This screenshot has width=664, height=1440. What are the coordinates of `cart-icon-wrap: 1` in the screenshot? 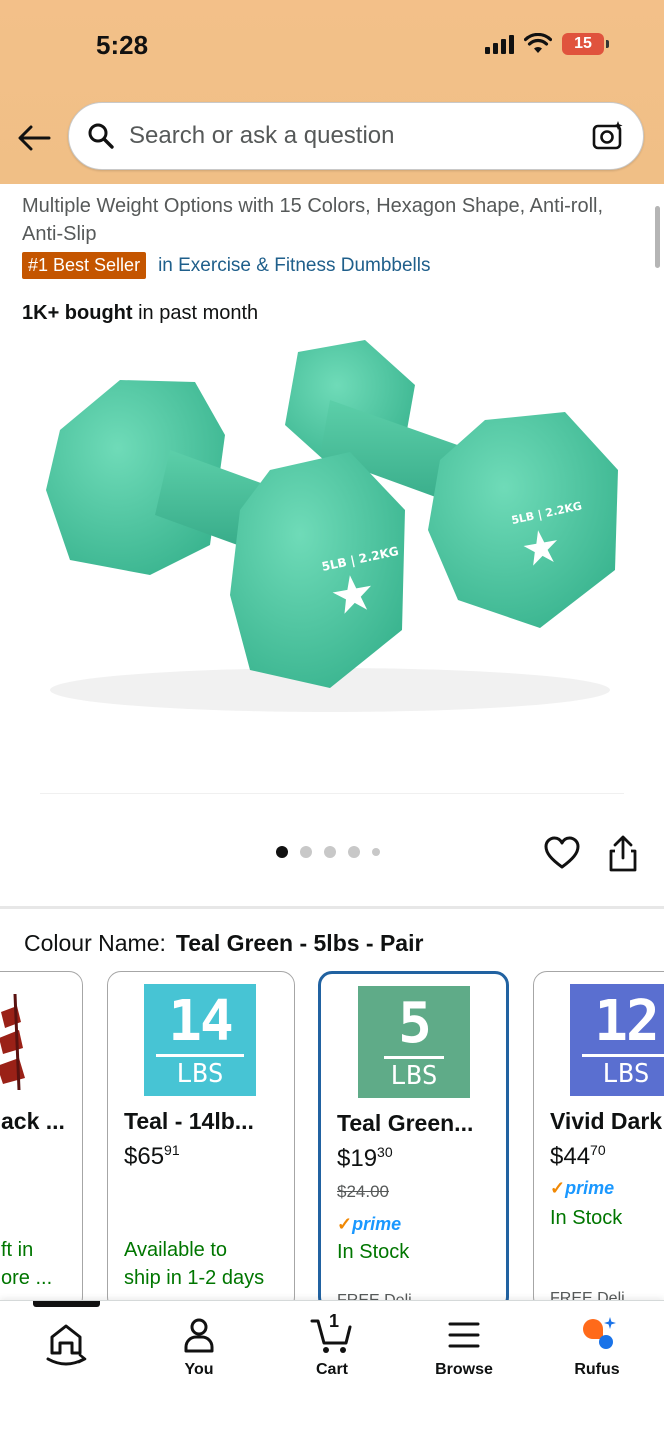 It's located at (332, 1333).